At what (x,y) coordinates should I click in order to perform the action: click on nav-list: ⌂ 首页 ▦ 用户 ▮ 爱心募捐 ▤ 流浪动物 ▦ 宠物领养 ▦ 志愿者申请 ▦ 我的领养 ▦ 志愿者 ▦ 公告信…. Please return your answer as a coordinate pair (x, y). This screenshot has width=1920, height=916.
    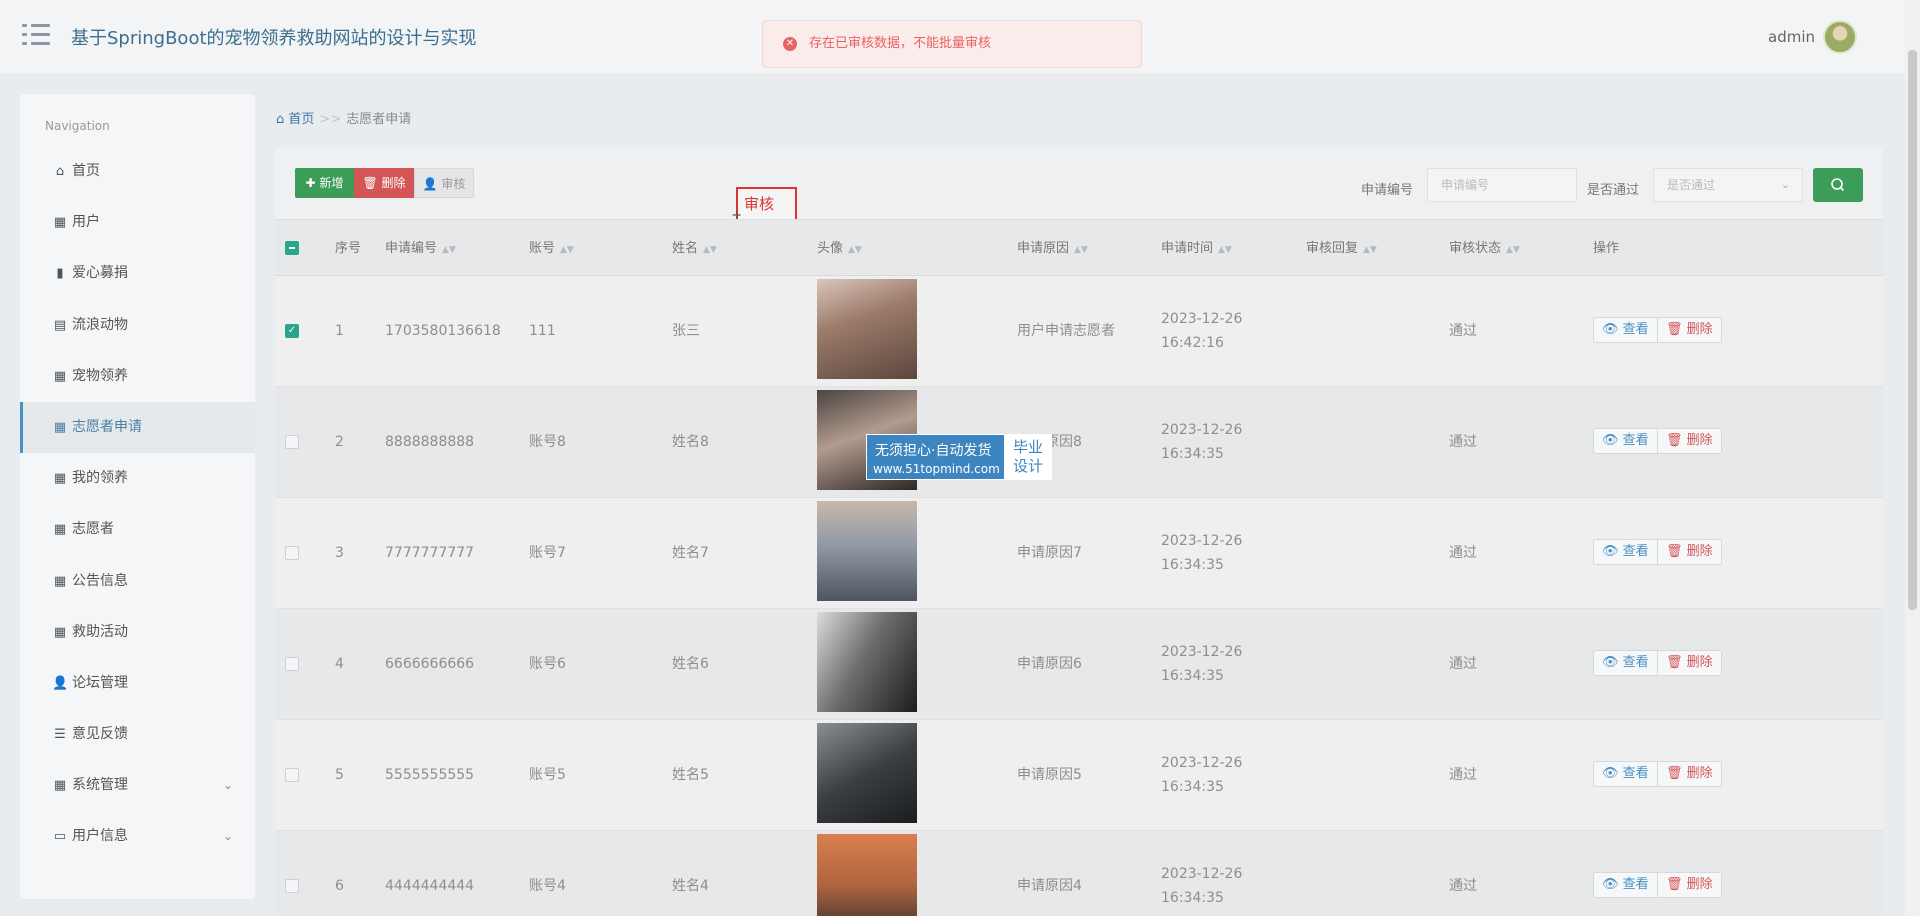
    Looking at the image, I should click on (137, 504).